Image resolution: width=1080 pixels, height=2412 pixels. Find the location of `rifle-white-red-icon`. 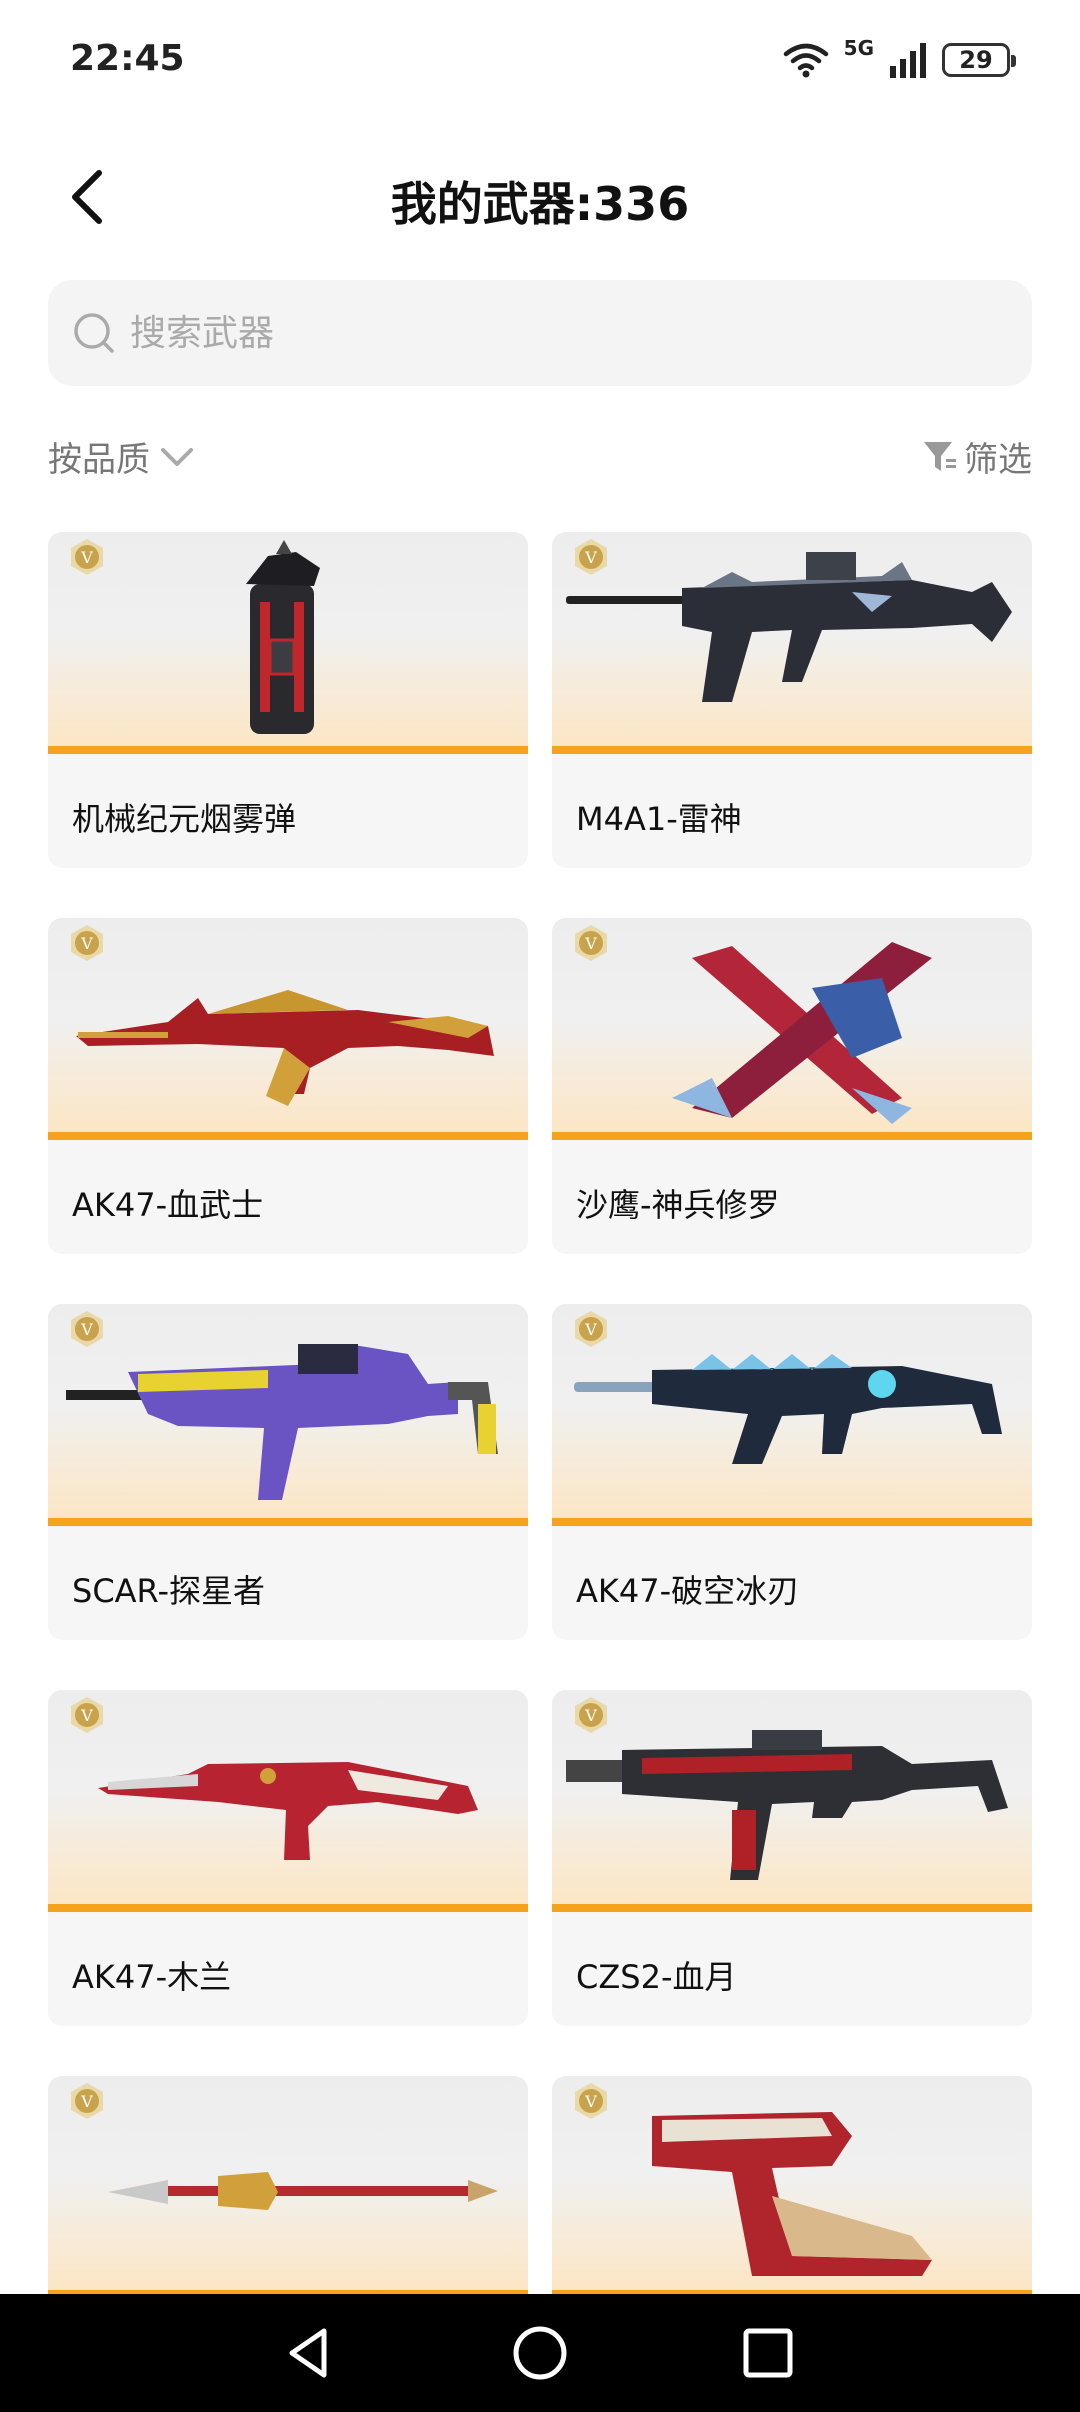

rifle-white-red-icon is located at coordinates (288, 1811).